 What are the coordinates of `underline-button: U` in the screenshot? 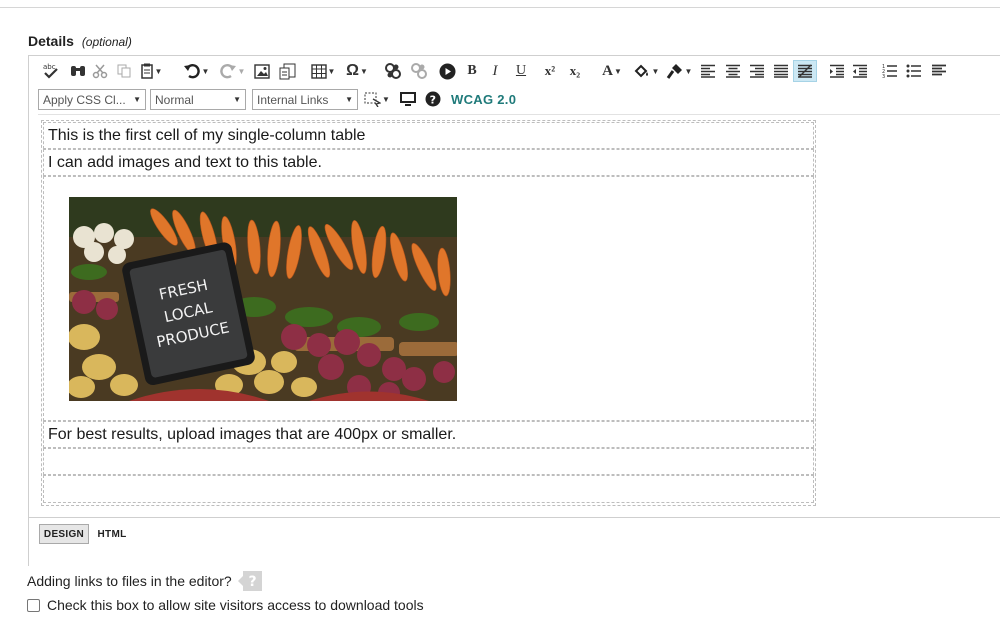 It's located at (521, 71).